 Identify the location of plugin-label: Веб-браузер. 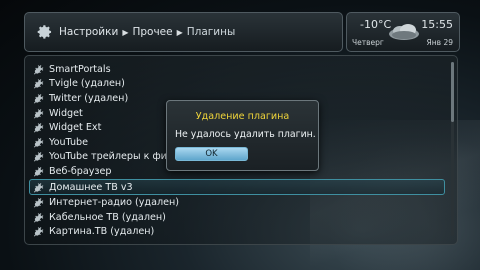
(80, 171).